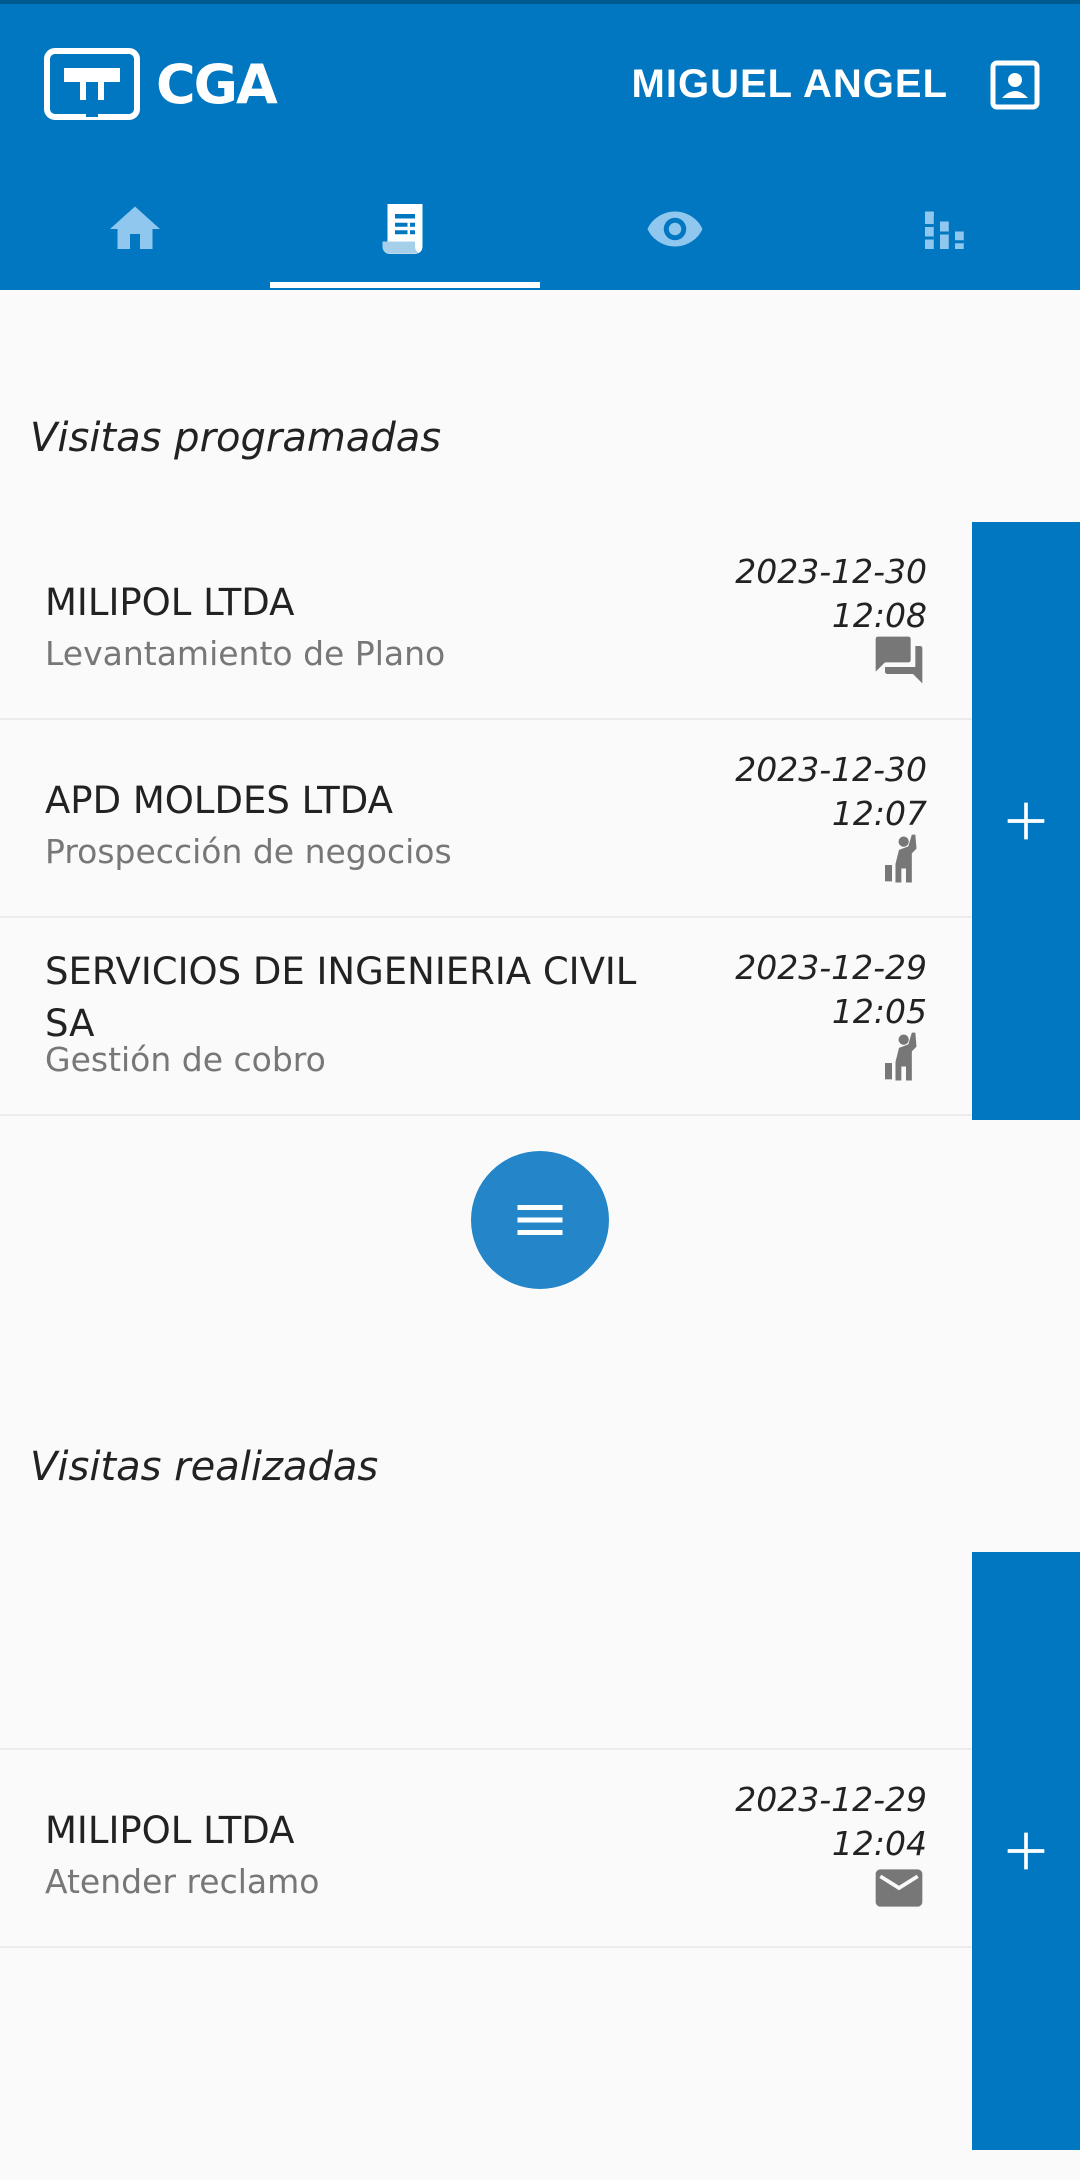 This screenshot has height=2180, width=1080. I want to click on menu-icon, so click(540, 1220).